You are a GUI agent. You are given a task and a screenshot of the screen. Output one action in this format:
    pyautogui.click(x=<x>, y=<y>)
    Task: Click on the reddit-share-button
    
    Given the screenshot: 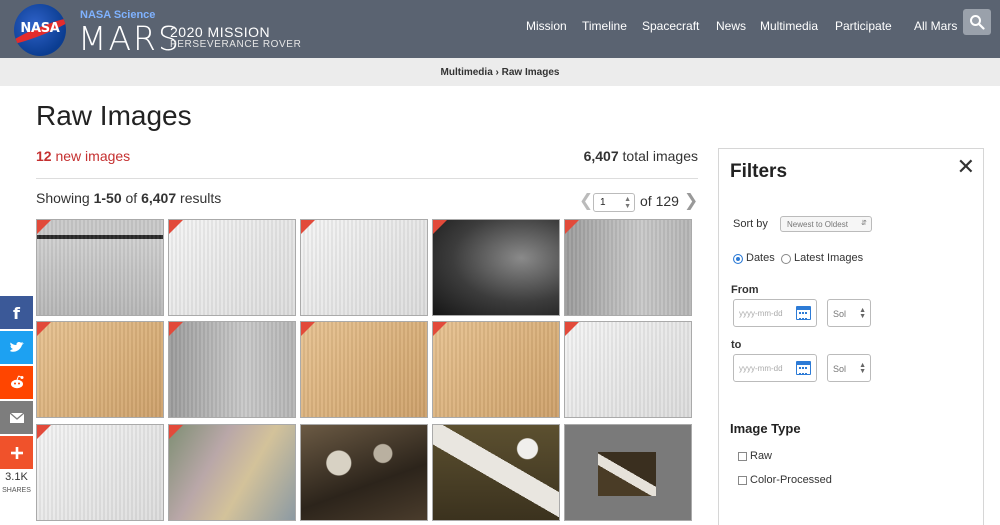 What is the action you would take?
    pyautogui.click(x=16, y=382)
    